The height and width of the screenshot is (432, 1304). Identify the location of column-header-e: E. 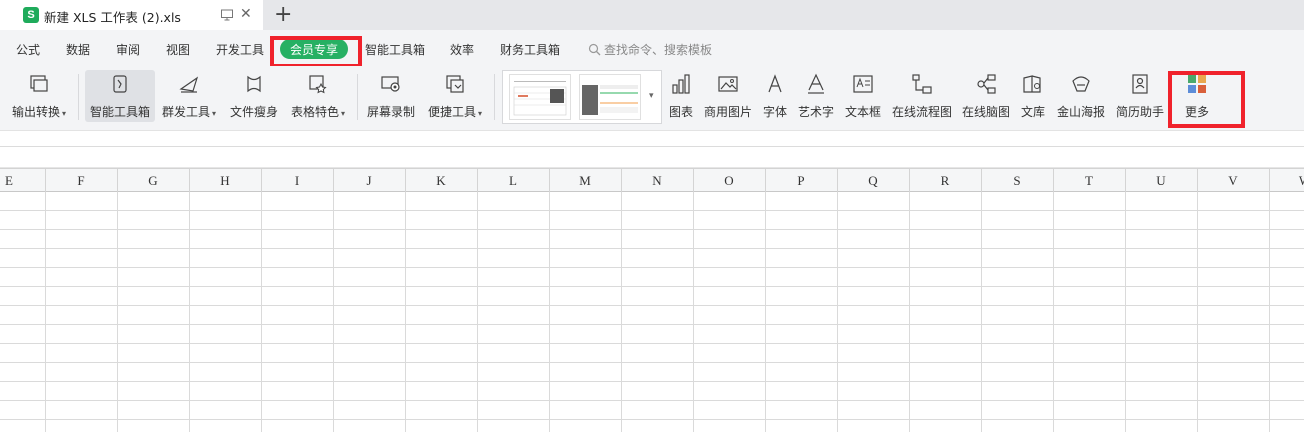
(22, 181).